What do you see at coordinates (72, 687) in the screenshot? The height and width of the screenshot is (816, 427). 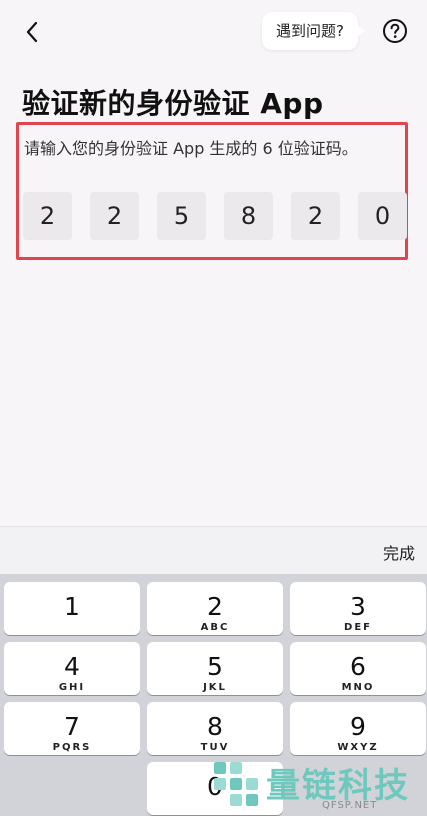 I see `key-letters: GHI` at bounding box center [72, 687].